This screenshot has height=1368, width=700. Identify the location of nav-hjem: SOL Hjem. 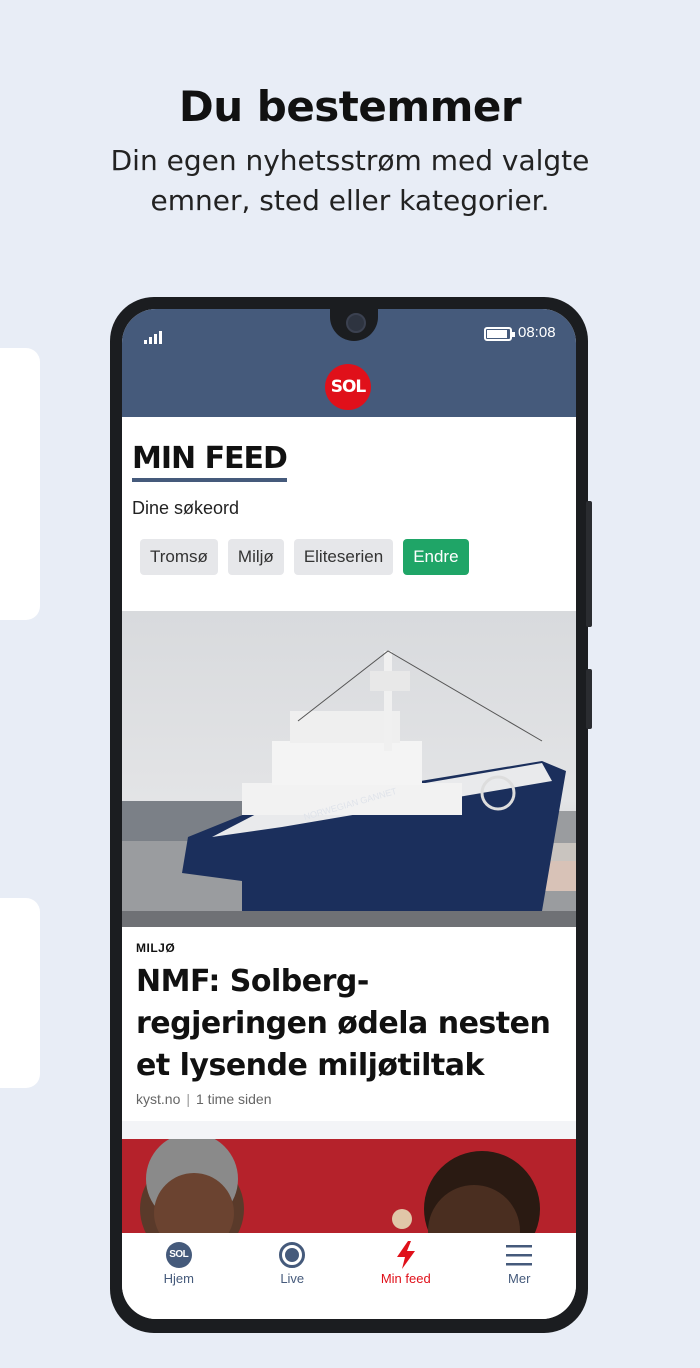
(179, 1276).